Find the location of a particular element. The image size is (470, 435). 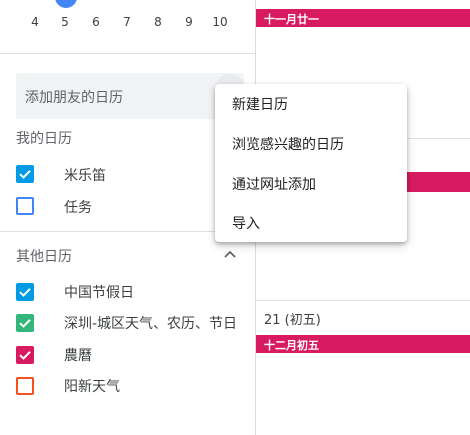

menu-item-from-url: 通过网址添加 is located at coordinates (311, 184).